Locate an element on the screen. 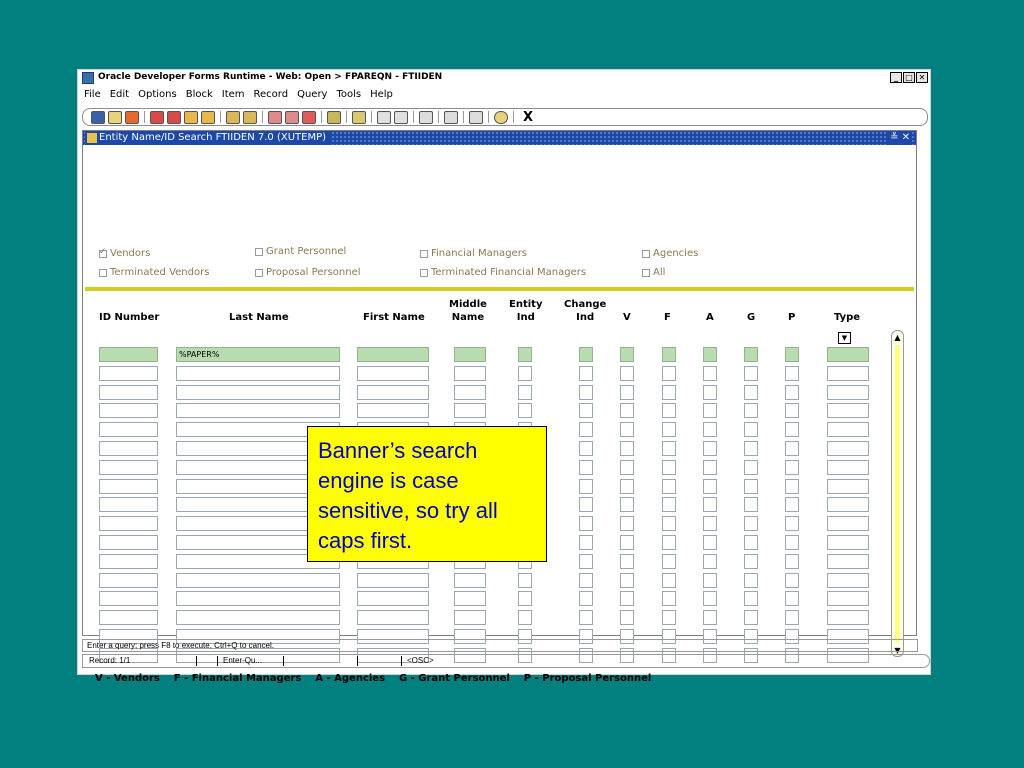 This screenshot has height=768, width=1024. next-block-icon is located at coordinates (174, 117).